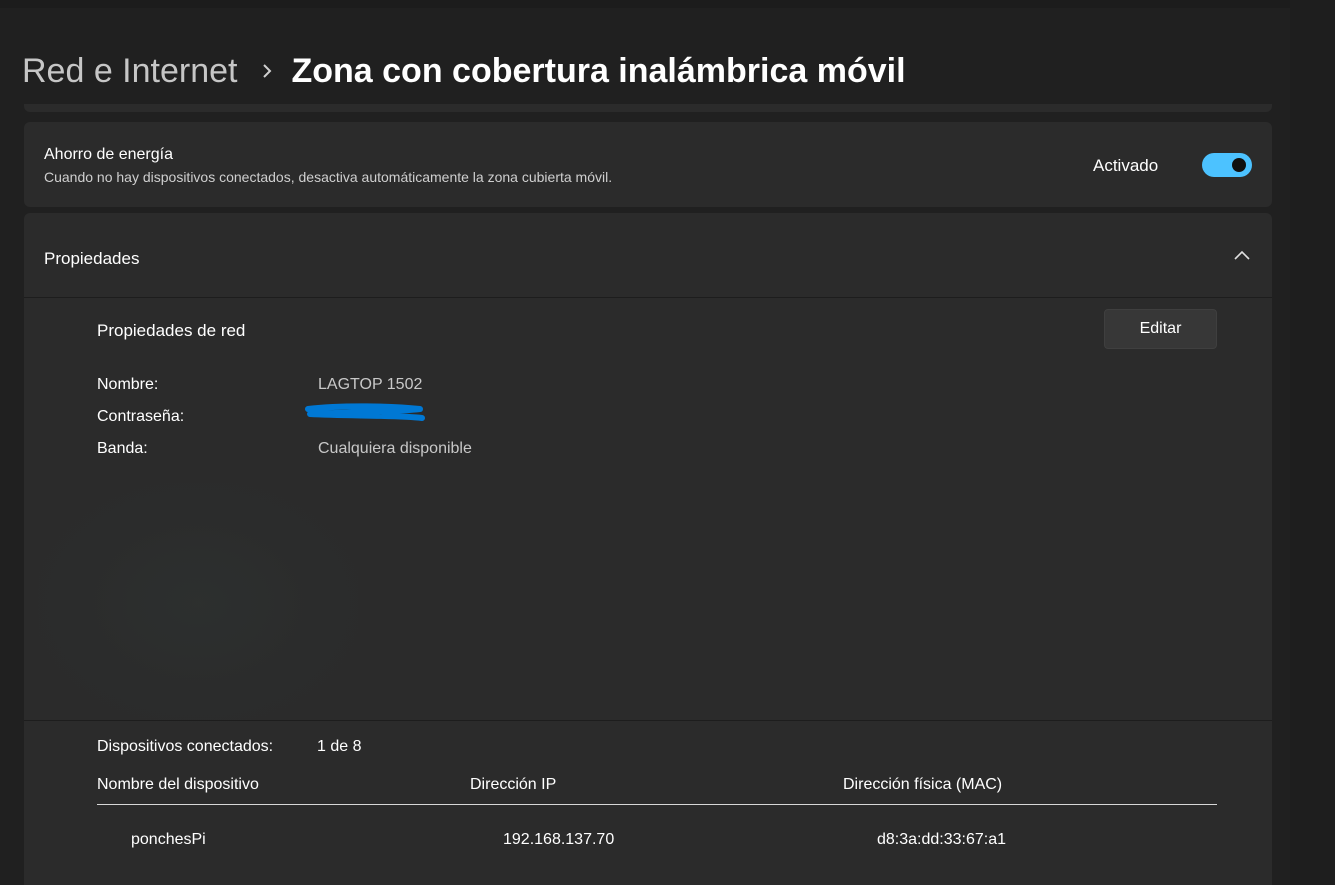 The height and width of the screenshot is (885, 1335). Describe the element at coordinates (366, 414) in the screenshot. I see `password-redaction-scribble` at that location.